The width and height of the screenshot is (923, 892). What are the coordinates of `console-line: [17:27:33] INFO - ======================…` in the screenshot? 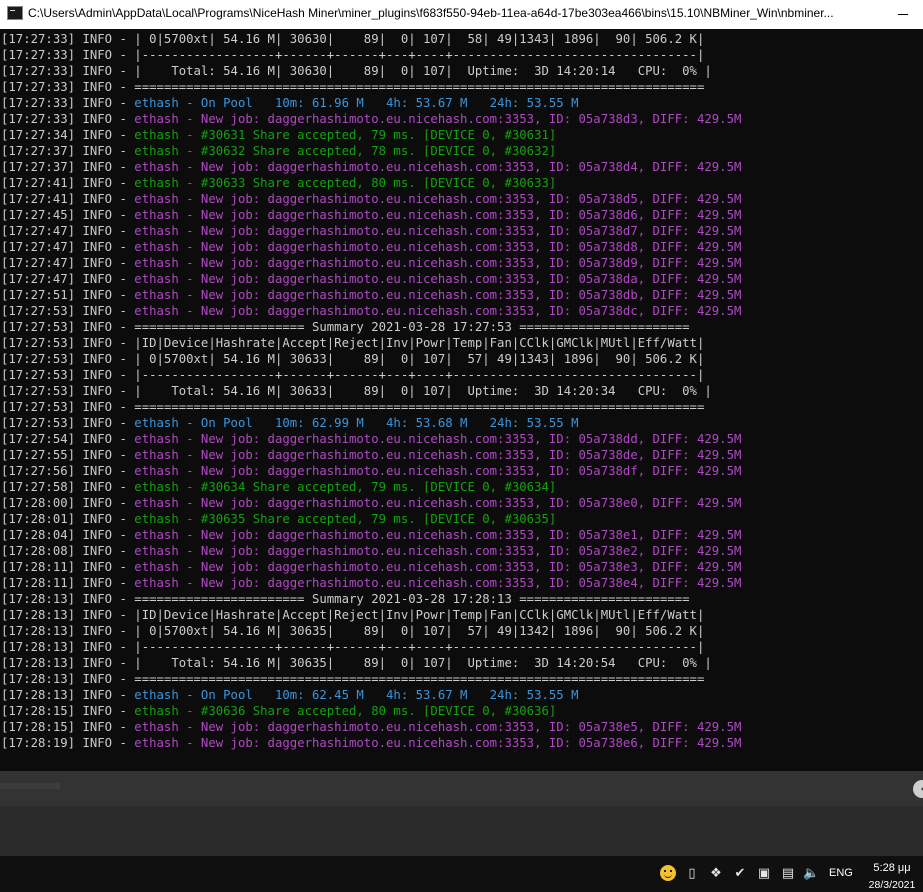 It's located at (353, 87).